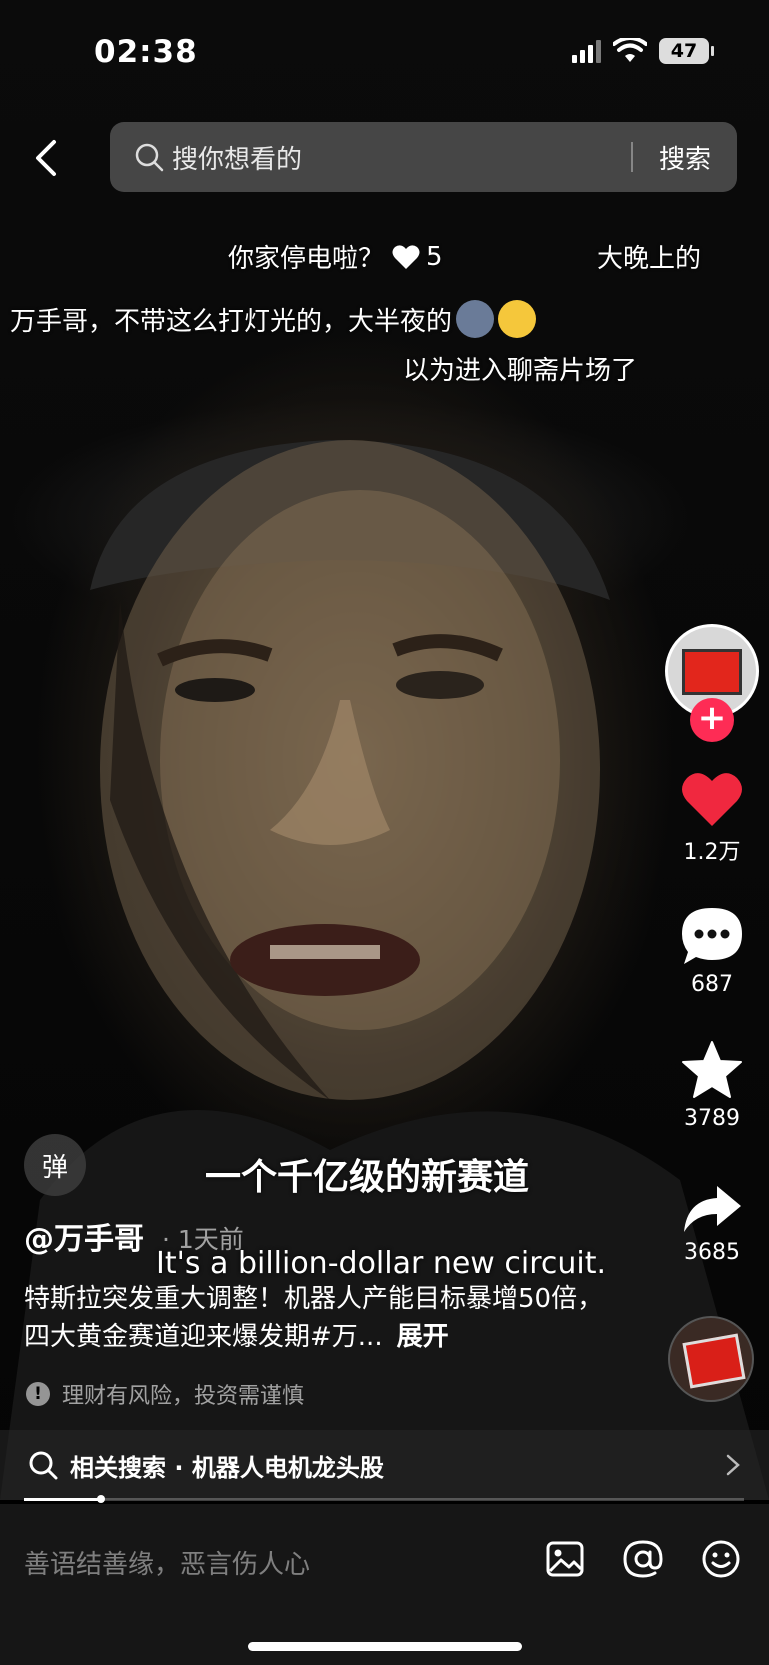 Image resolution: width=769 pixels, height=1665 pixels. Describe the element at coordinates (712, 720) in the screenshot. I see `follow-button: +` at that location.